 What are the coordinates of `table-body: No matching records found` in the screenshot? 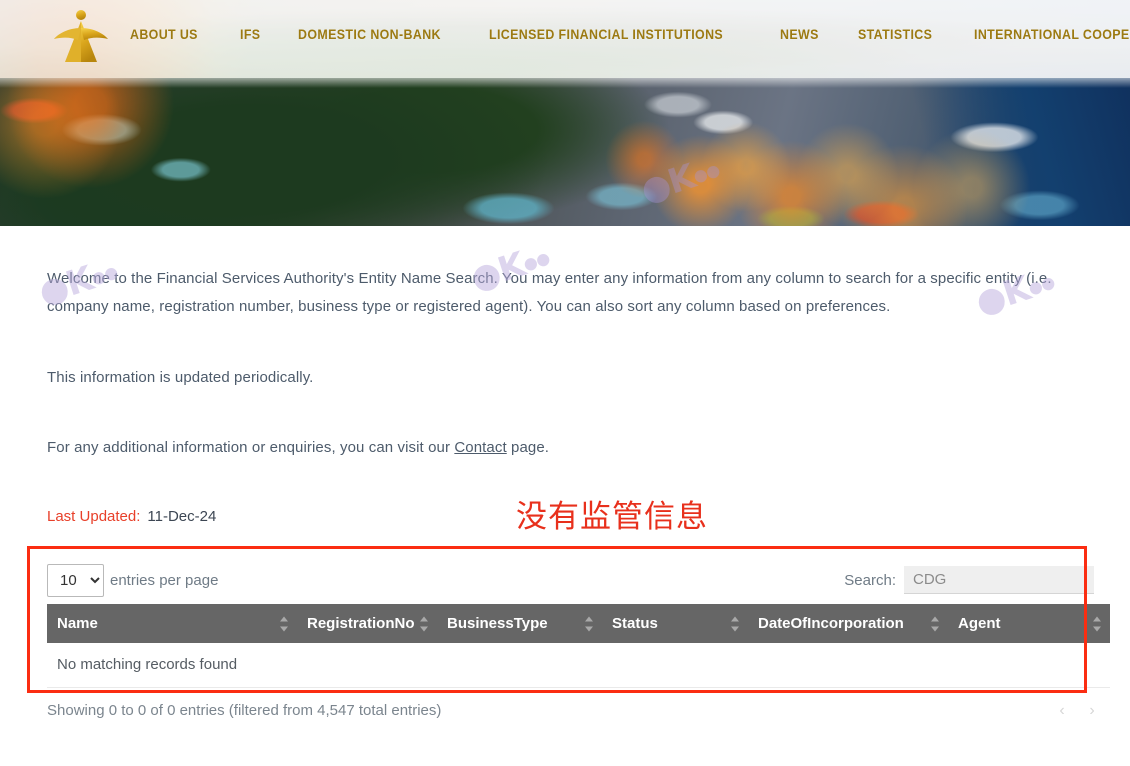 It's located at (578, 665).